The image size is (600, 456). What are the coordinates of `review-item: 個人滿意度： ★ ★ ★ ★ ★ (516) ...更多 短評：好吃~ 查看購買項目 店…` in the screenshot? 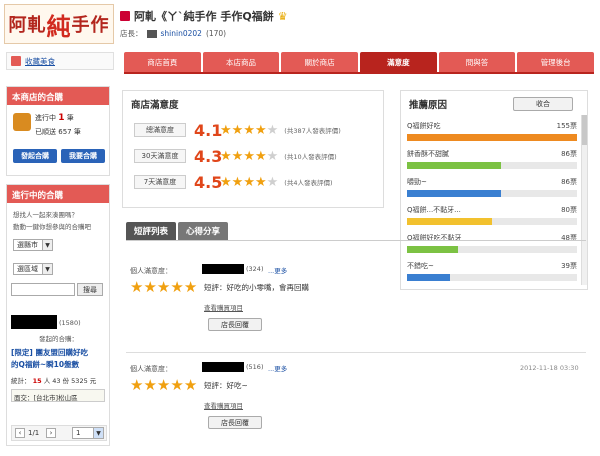 It's located at (357, 405).